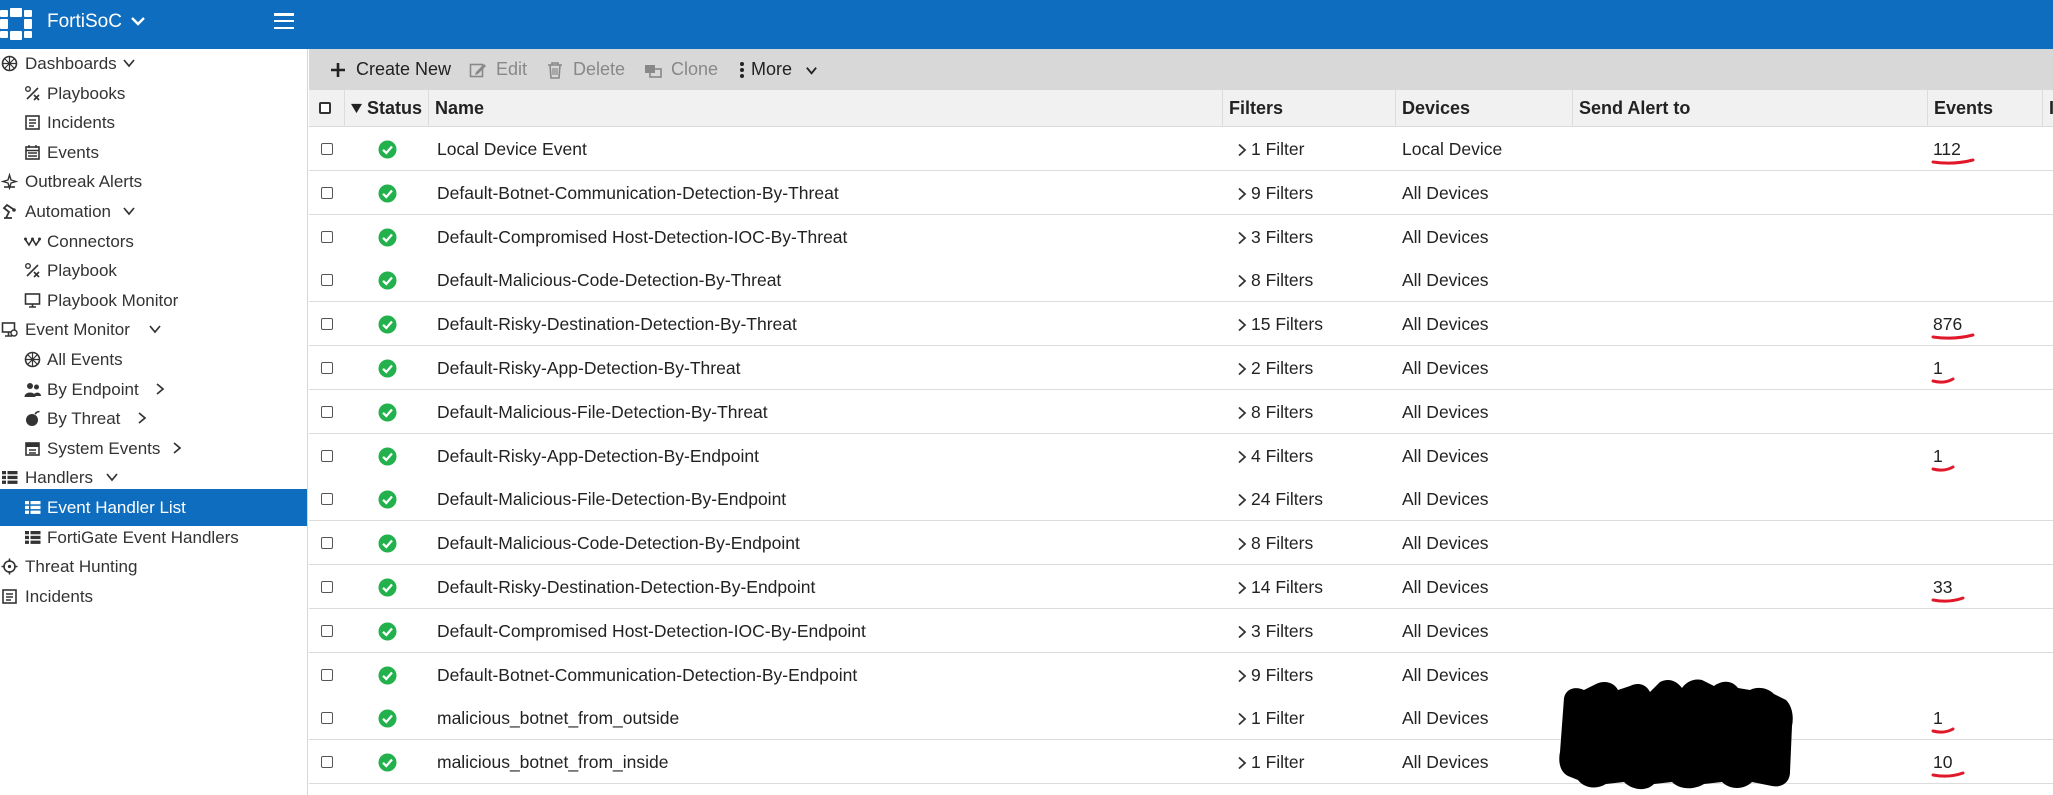 Image resolution: width=2053 pixels, height=795 pixels. What do you see at coordinates (553, 762) in the screenshot?
I see `handler-name: malicious_botnet_from_inside` at bounding box center [553, 762].